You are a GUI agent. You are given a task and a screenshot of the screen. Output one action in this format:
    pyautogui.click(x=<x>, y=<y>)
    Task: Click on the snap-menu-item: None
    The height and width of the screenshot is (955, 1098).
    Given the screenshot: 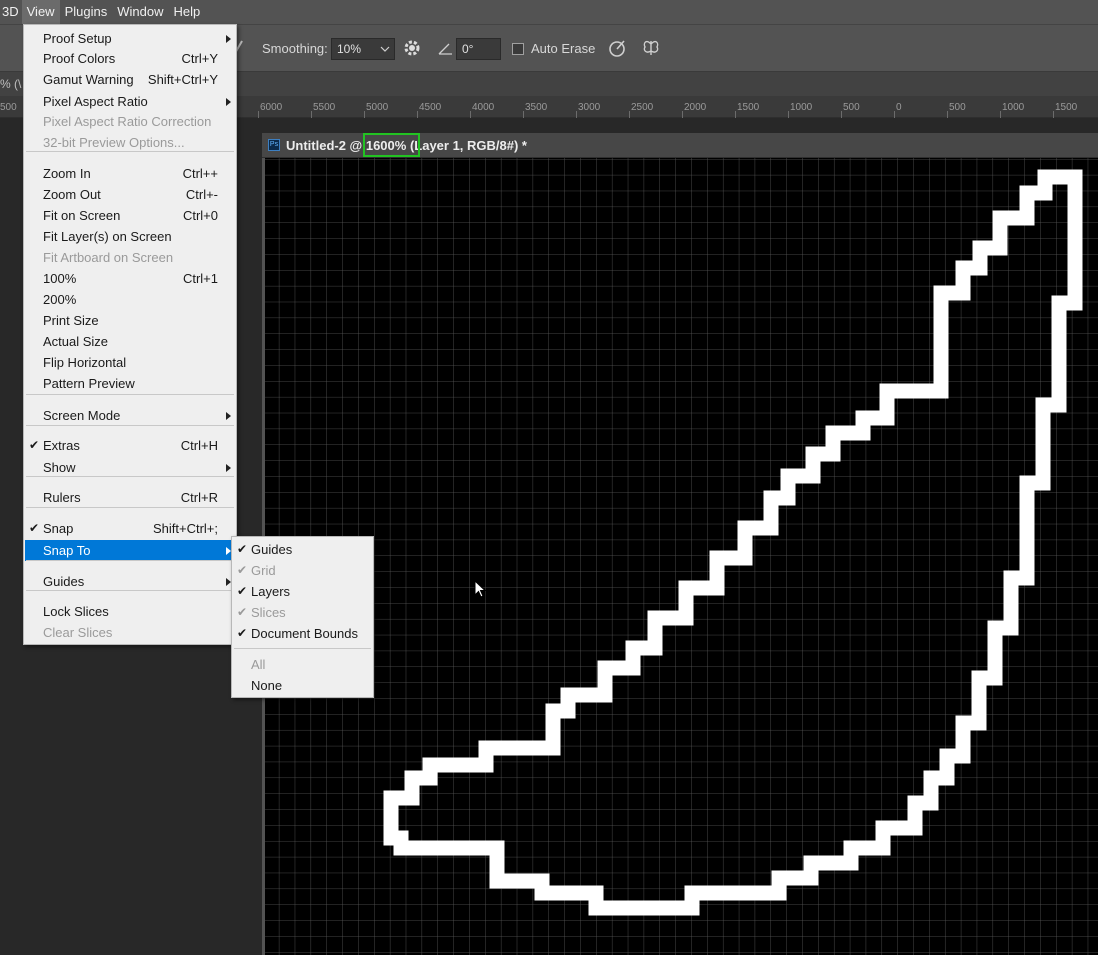 What is the action you would take?
    pyautogui.click(x=302, y=685)
    